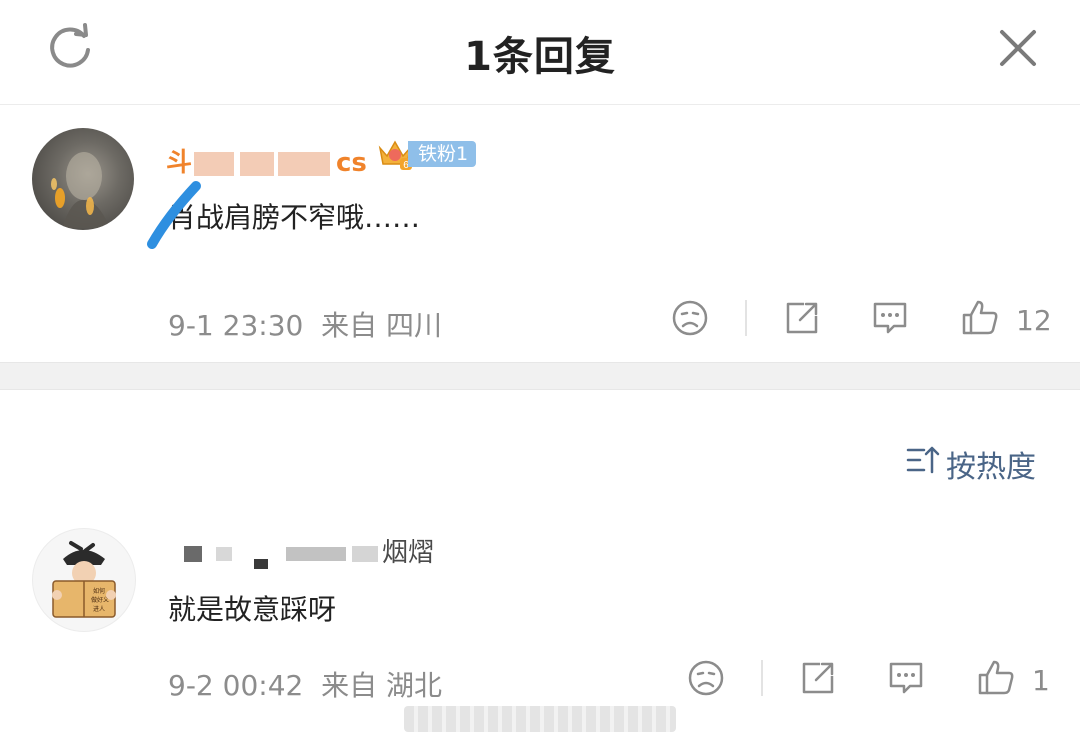 This screenshot has width=1080, height=747. What do you see at coordinates (236, 685) in the screenshot?
I see `reply-time: 9-2 00:42` at bounding box center [236, 685].